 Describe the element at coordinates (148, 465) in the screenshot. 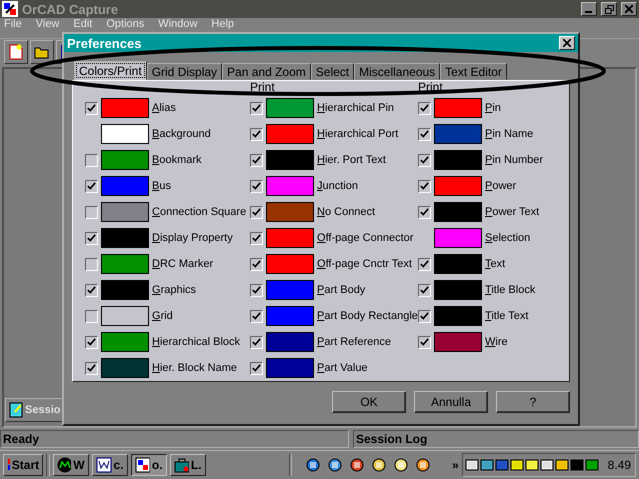

I see `taskbar-button: o.` at that location.